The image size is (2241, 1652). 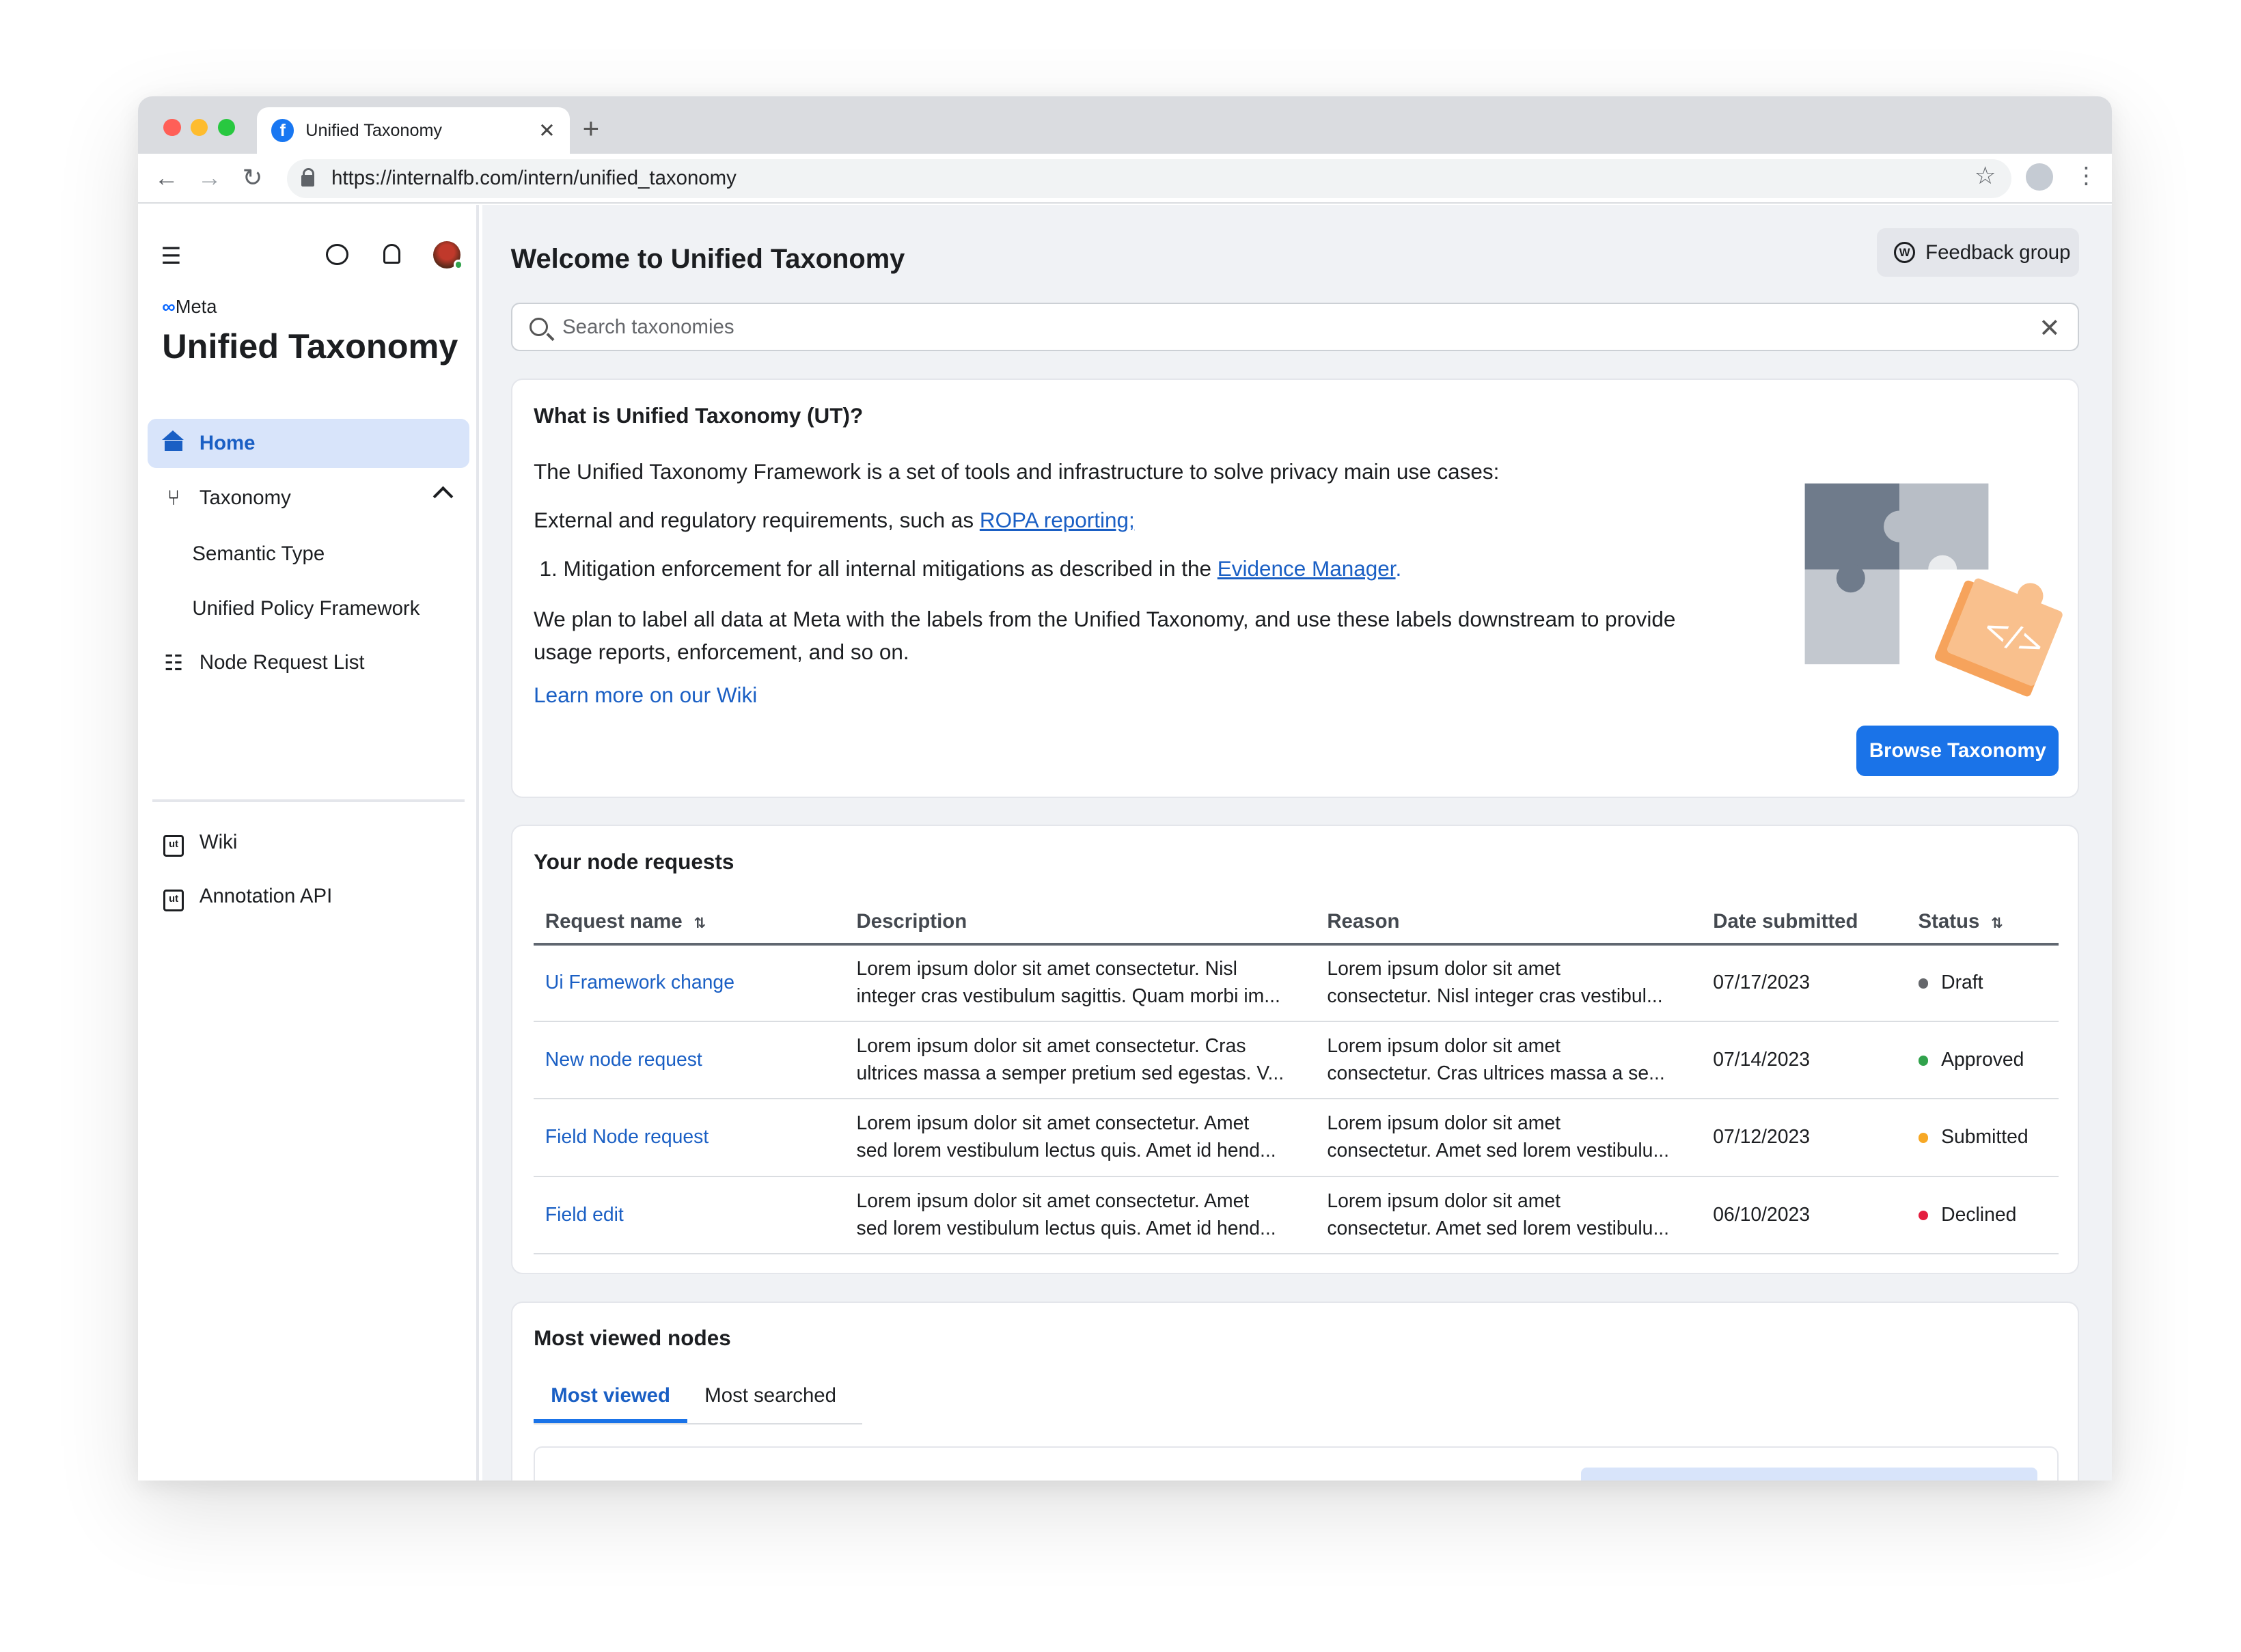 I want to click on list-icon: ☷, so click(x=173, y=663).